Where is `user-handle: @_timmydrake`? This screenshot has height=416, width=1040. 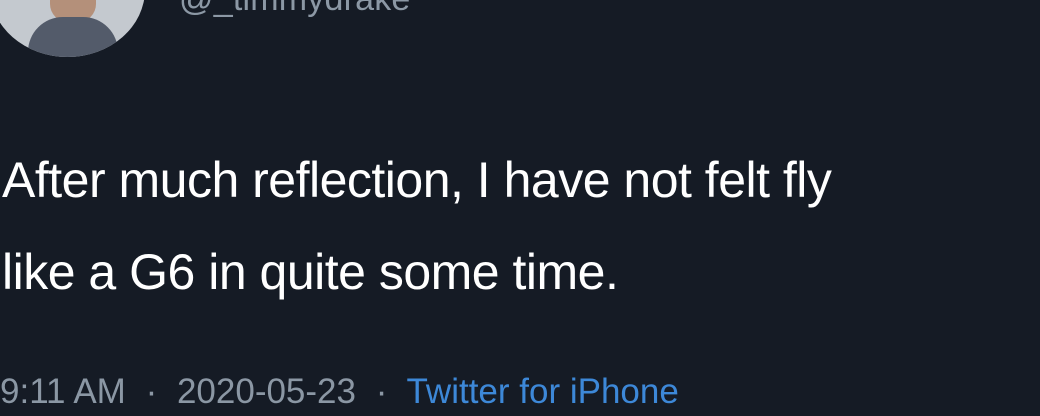
user-handle: @_timmydrake is located at coordinates (295, 8).